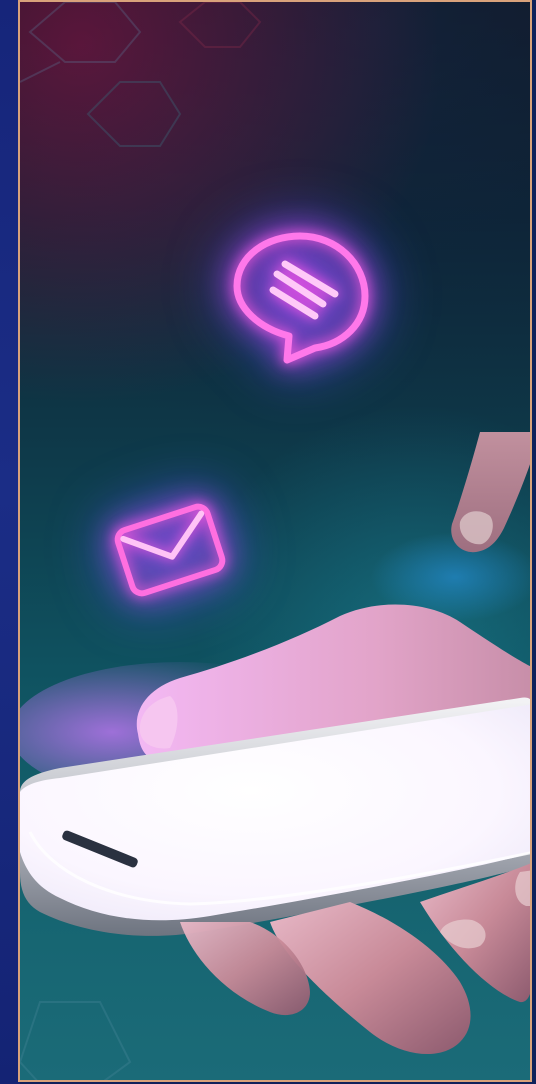 The image size is (536, 1084). Describe the element at coordinates (10, 542) in the screenshot. I see `left-border-strip` at that location.